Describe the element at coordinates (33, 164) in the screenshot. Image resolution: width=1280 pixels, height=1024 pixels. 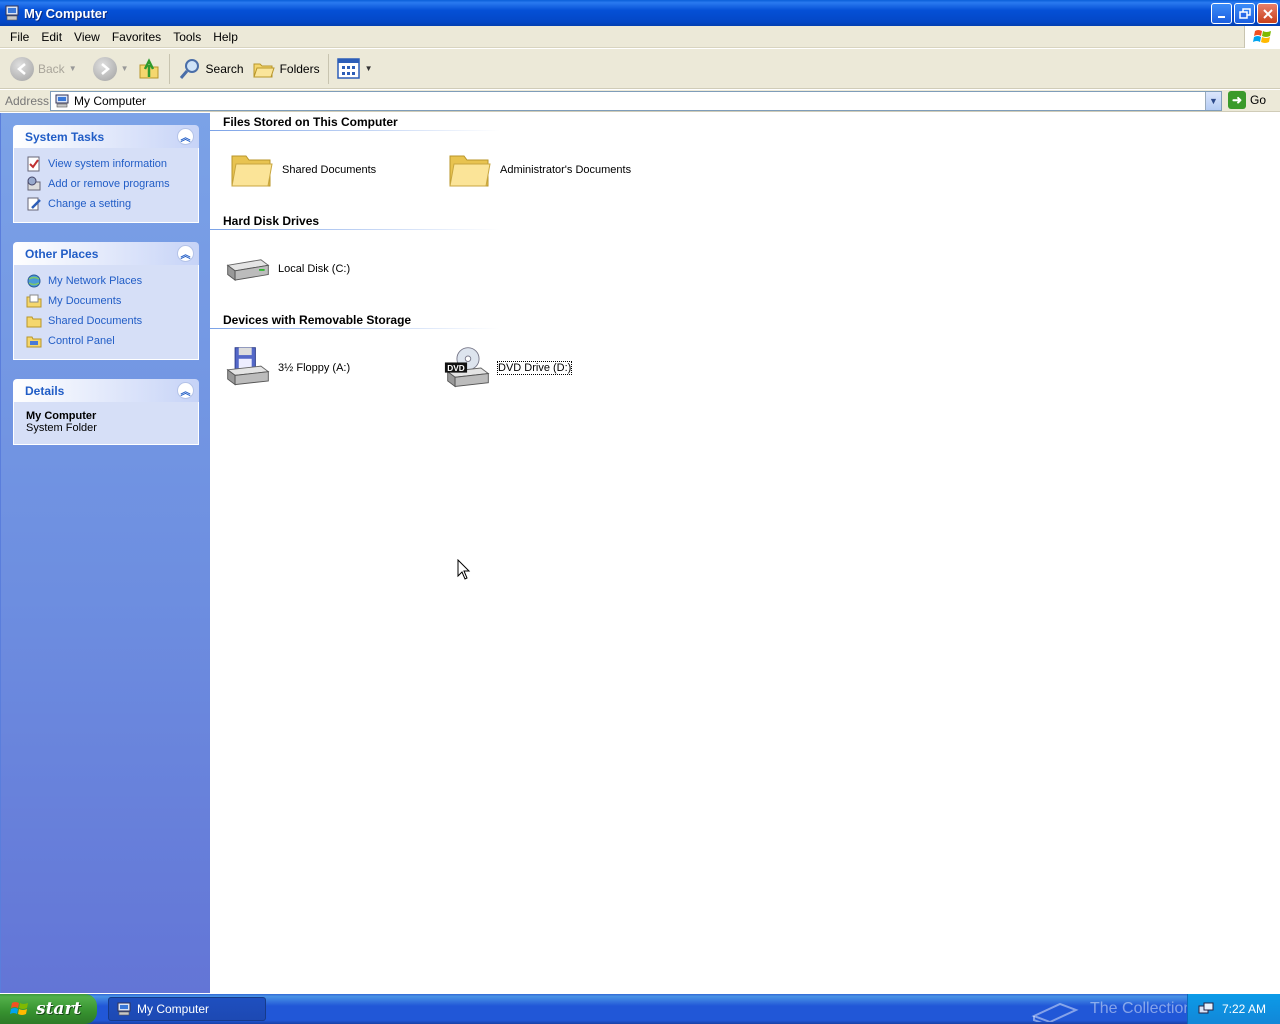
I see `system-info-icon` at that location.